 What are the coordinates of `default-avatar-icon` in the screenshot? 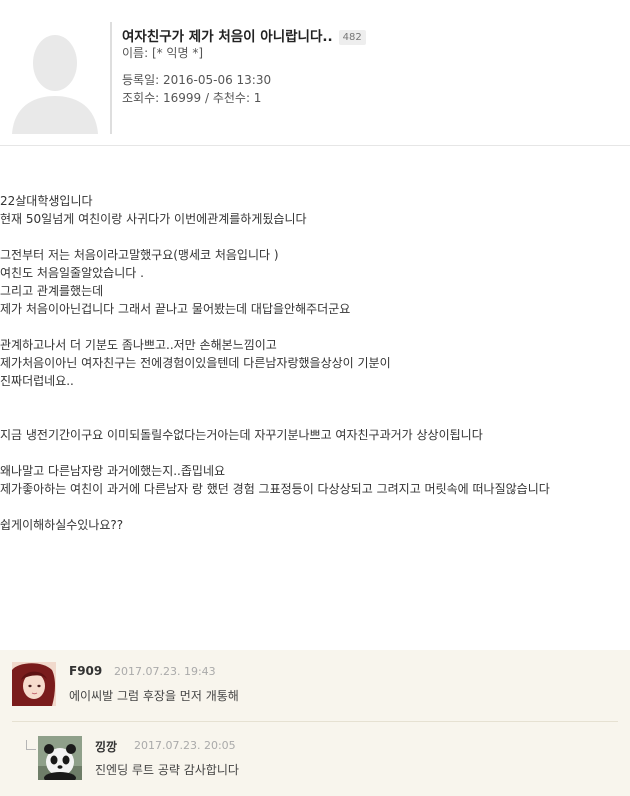 It's located at (55, 75).